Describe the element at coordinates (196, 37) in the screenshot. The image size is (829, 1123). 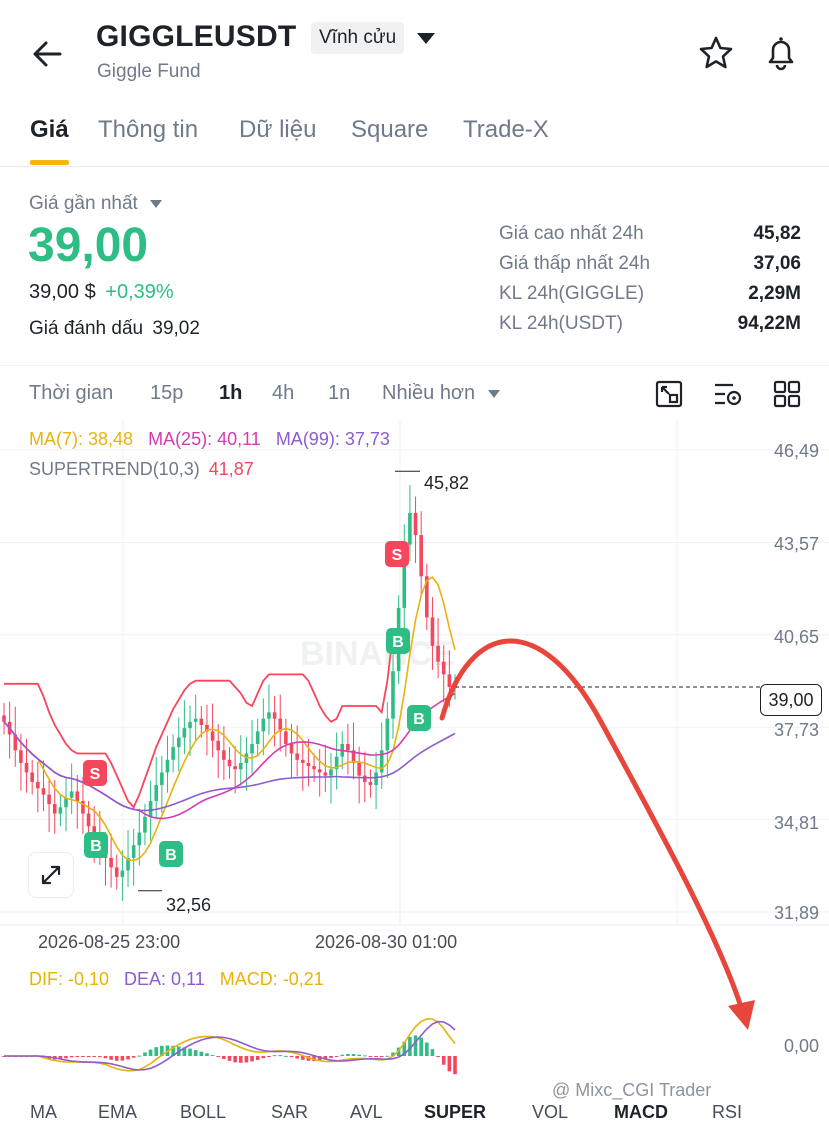
I see `symbol-title: GIGGLEUSDT` at that location.